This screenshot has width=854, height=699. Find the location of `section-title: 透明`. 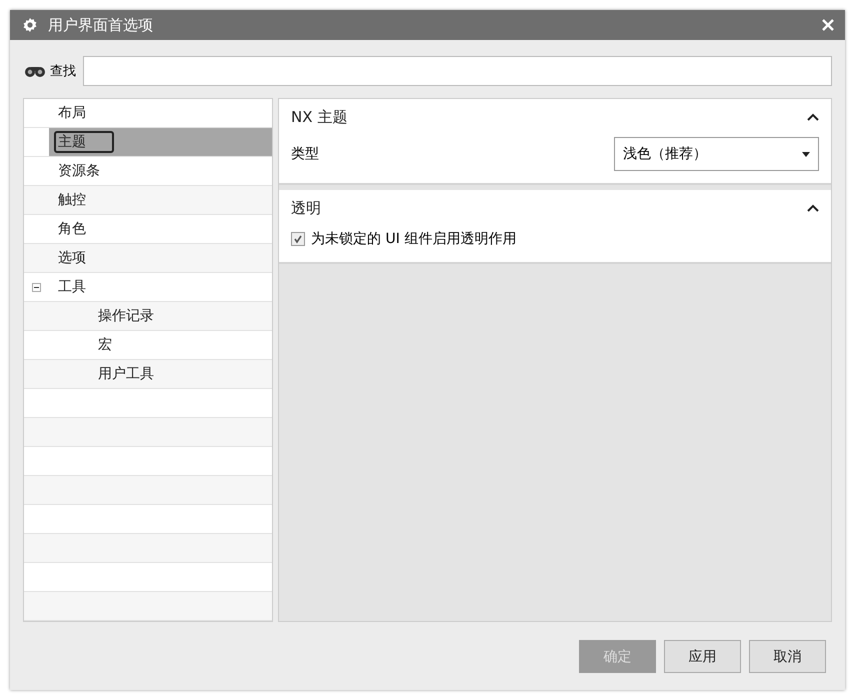

section-title: 透明 is located at coordinates (306, 208).